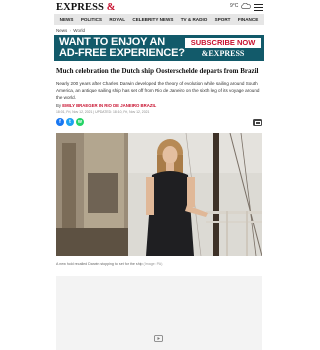 This screenshot has width=320, height=350. I want to click on nav-item-finance: FINANCE, so click(248, 19).